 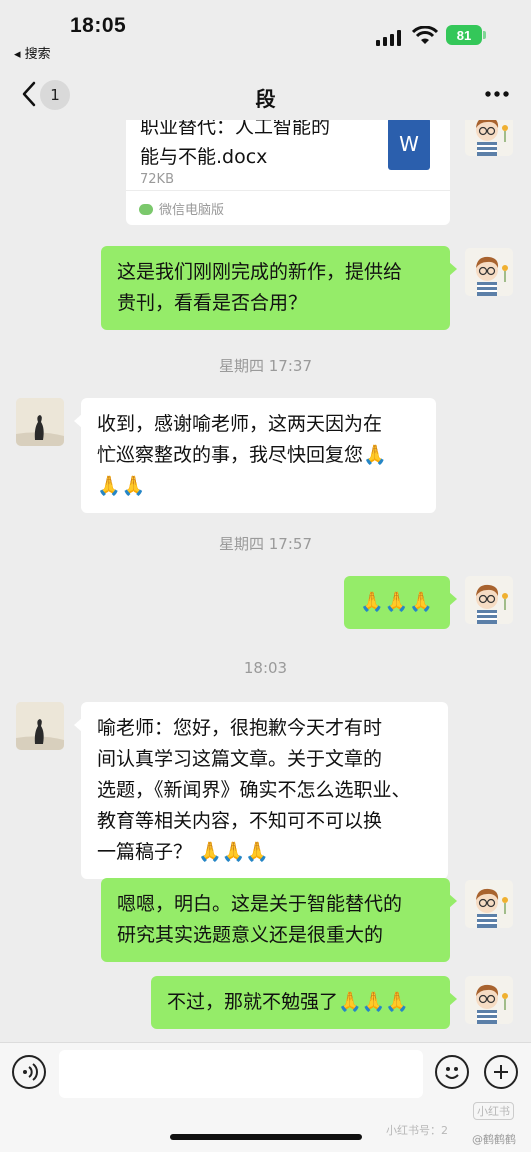 I want to click on timestamp: 星期四 17:57, so click(x=265, y=544).